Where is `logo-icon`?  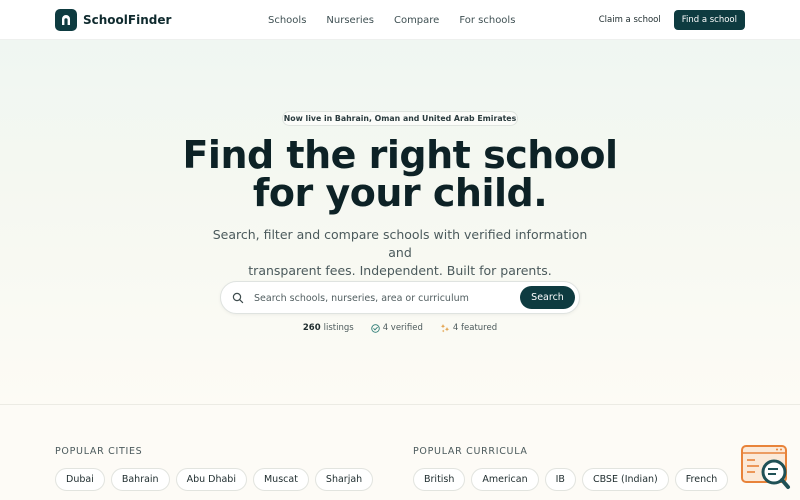
logo-icon is located at coordinates (66, 19).